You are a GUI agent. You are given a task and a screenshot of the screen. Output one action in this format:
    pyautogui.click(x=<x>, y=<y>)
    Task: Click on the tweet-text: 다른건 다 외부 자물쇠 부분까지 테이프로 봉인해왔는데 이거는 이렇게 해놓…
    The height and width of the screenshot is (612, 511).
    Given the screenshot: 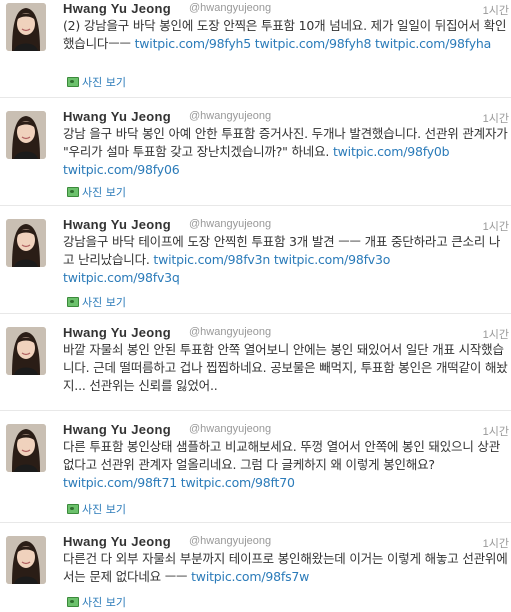 What is the action you would take?
    pyautogui.click(x=285, y=568)
    